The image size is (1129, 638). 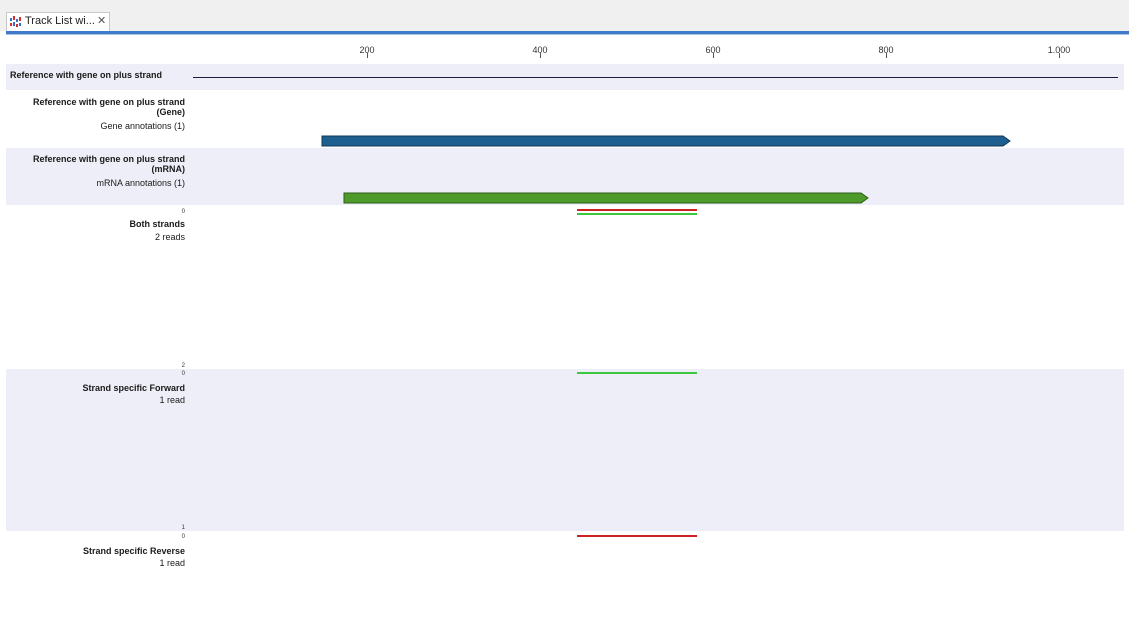 I want to click on both-strands-title: Both strands, so click(x=157, y=224).